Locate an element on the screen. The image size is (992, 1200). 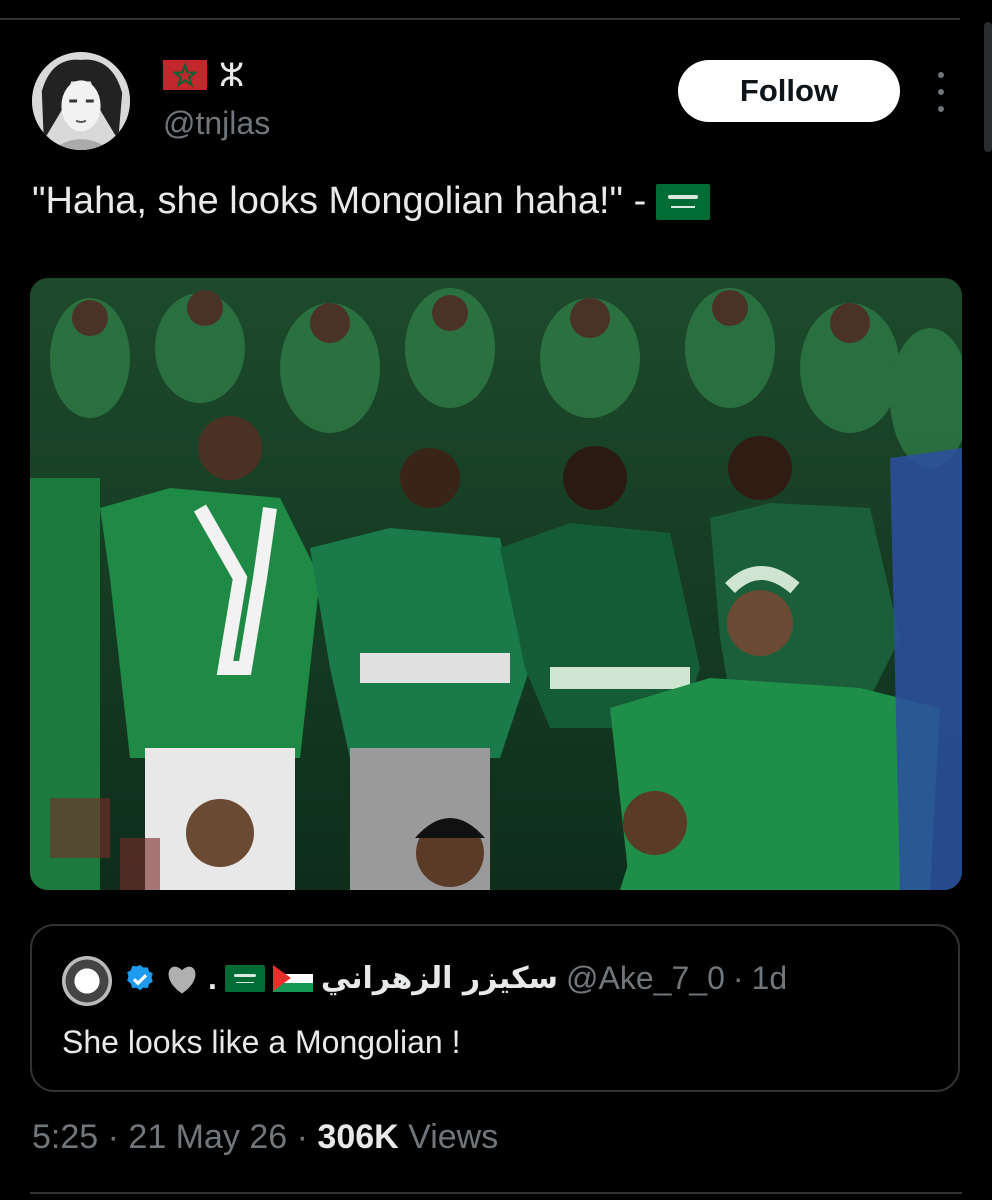
avatar-illustration is located at coordinates (81, 101).